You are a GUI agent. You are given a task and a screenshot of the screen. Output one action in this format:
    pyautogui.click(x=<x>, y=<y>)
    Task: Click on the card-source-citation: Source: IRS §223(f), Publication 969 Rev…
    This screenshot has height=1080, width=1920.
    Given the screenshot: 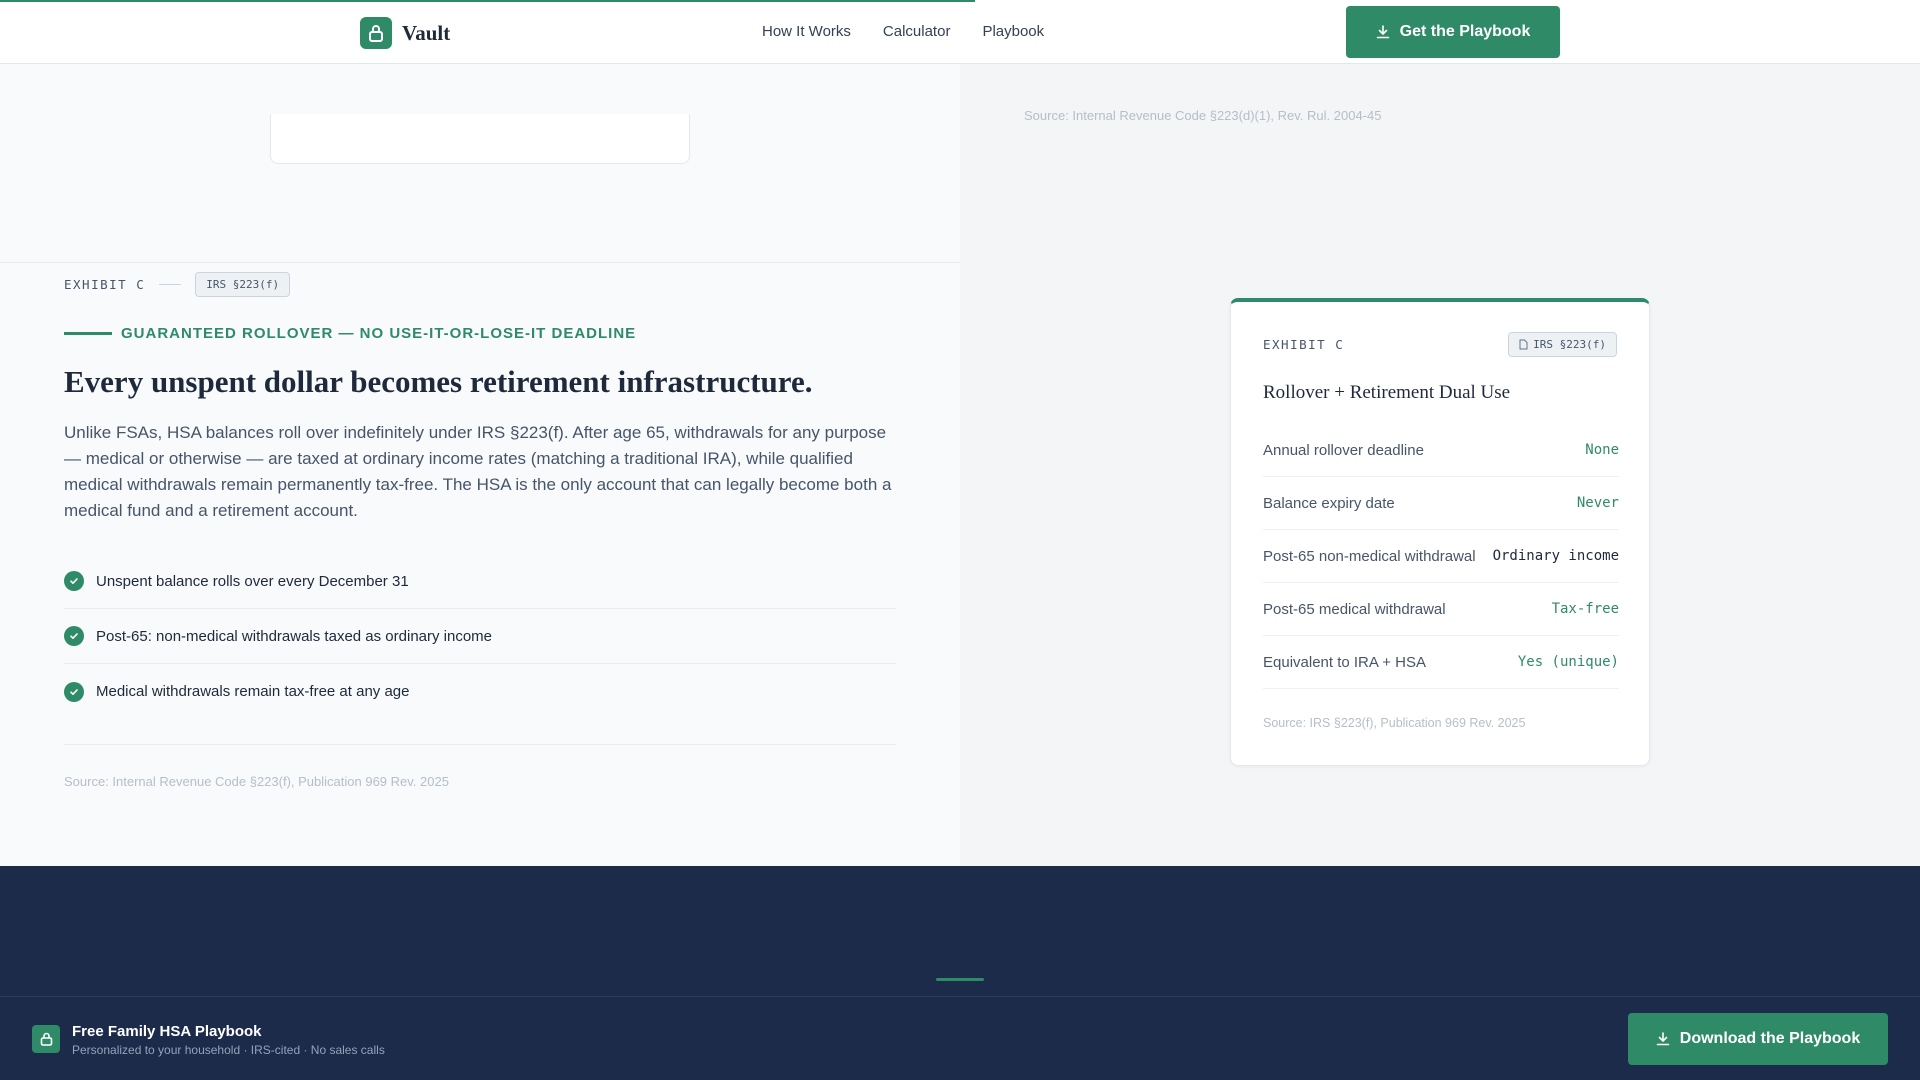 What is the action you would take?
    pyautogui.click(x=1394, y=723)
    